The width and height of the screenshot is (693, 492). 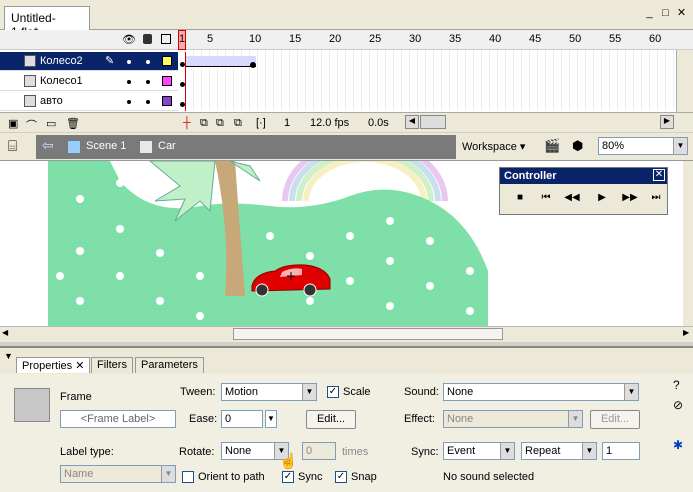 What do you see at coordinates (333, 392) in the screenshot?
I see `scale-checkbox: ✓` at bounding box center [333, 392].